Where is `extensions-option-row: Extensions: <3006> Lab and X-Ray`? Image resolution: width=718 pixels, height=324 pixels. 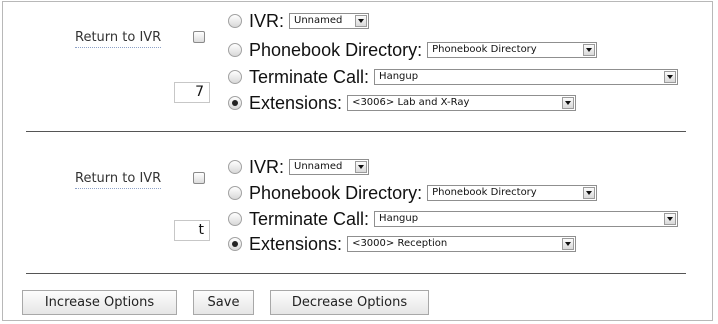 extensions-option-row: Extensions: <3006> Lab and X-Ray is located at coordinates (402, 103).